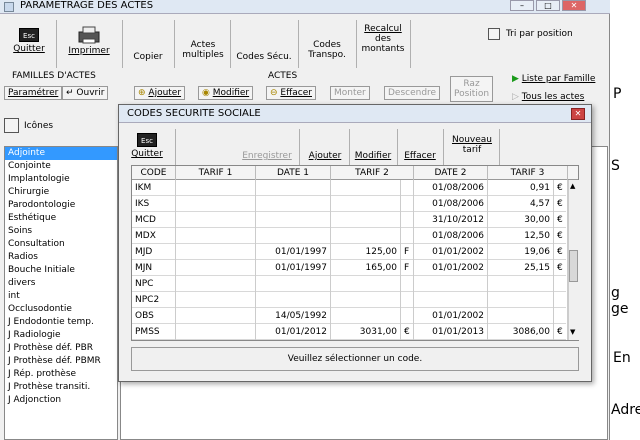  I want to click on codes-secu-button: Codes Sécu., so click(264, 57).